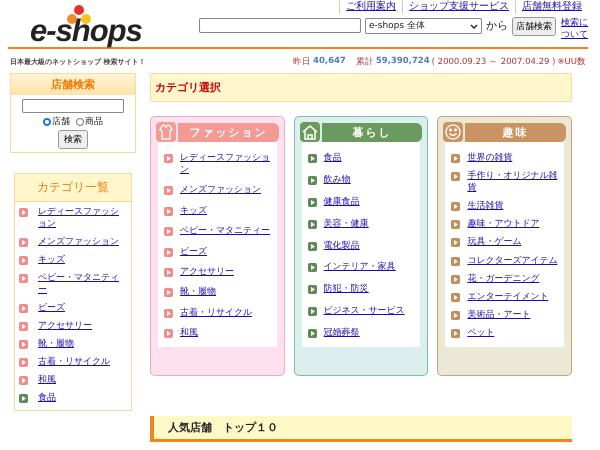 This screenshot has height=450, width=600. I want to click on card-title: ファッション, so click(228, 132).